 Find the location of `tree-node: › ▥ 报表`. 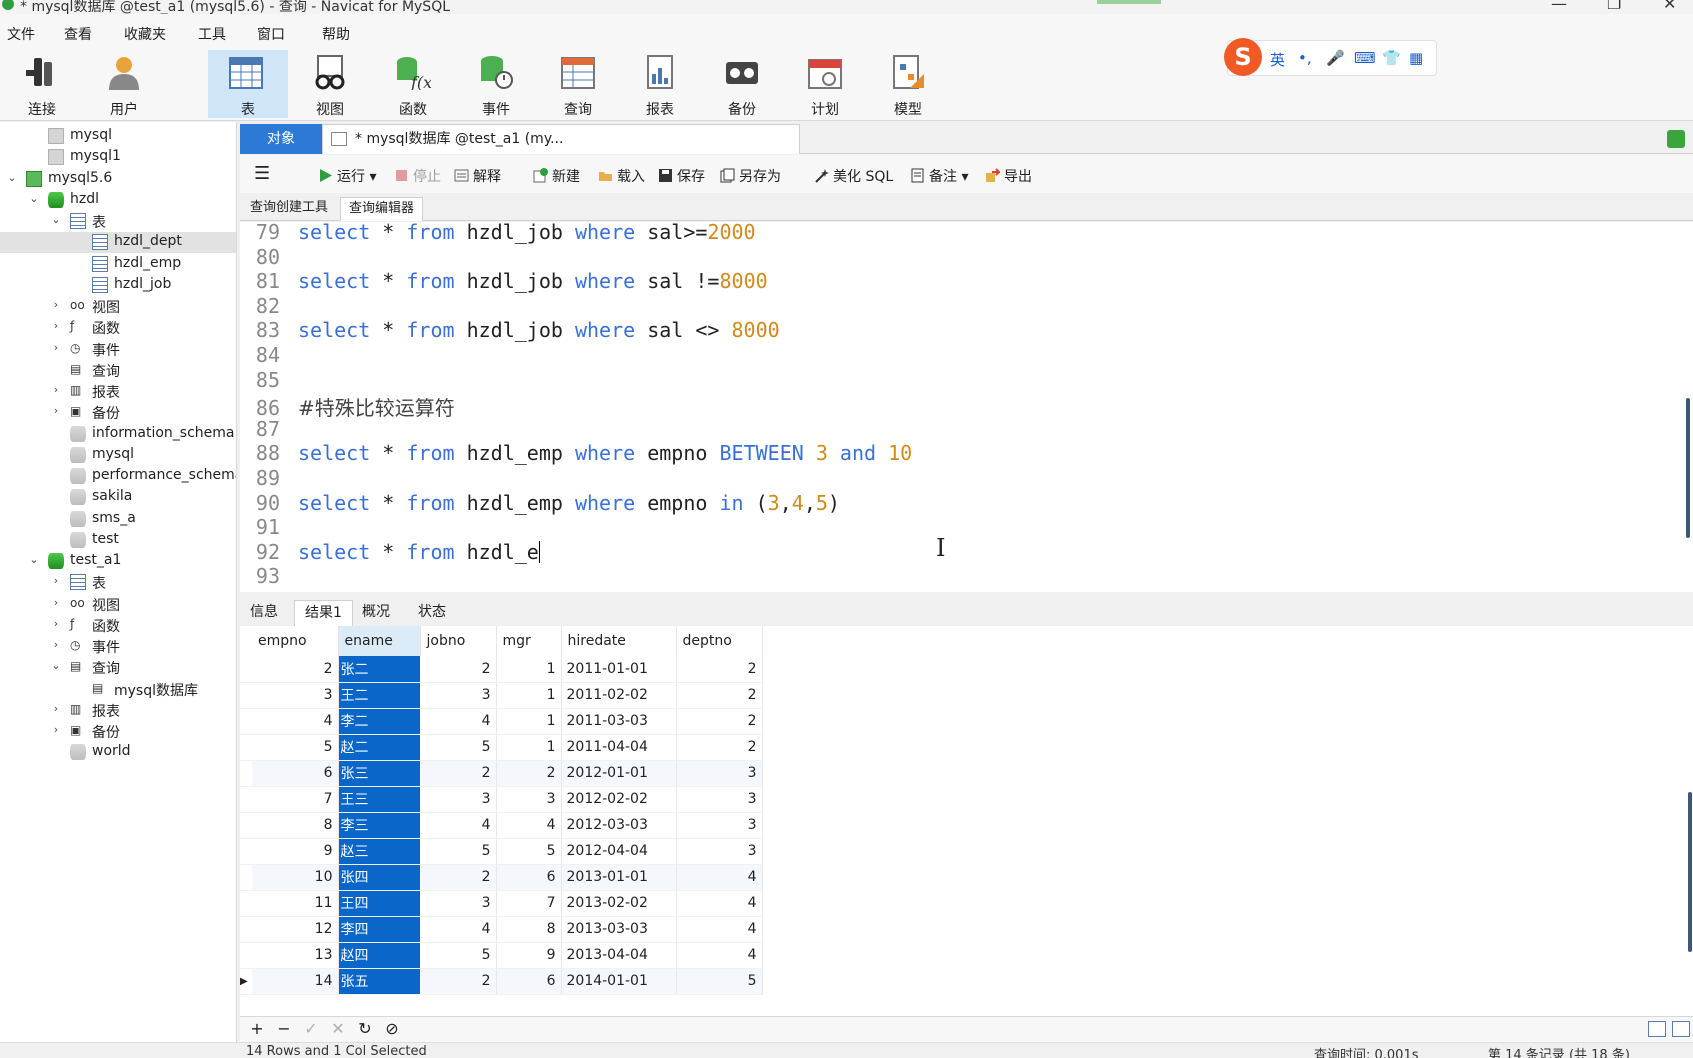

tree-node: › ▥ 报表 is located at coordinates (118, 391).